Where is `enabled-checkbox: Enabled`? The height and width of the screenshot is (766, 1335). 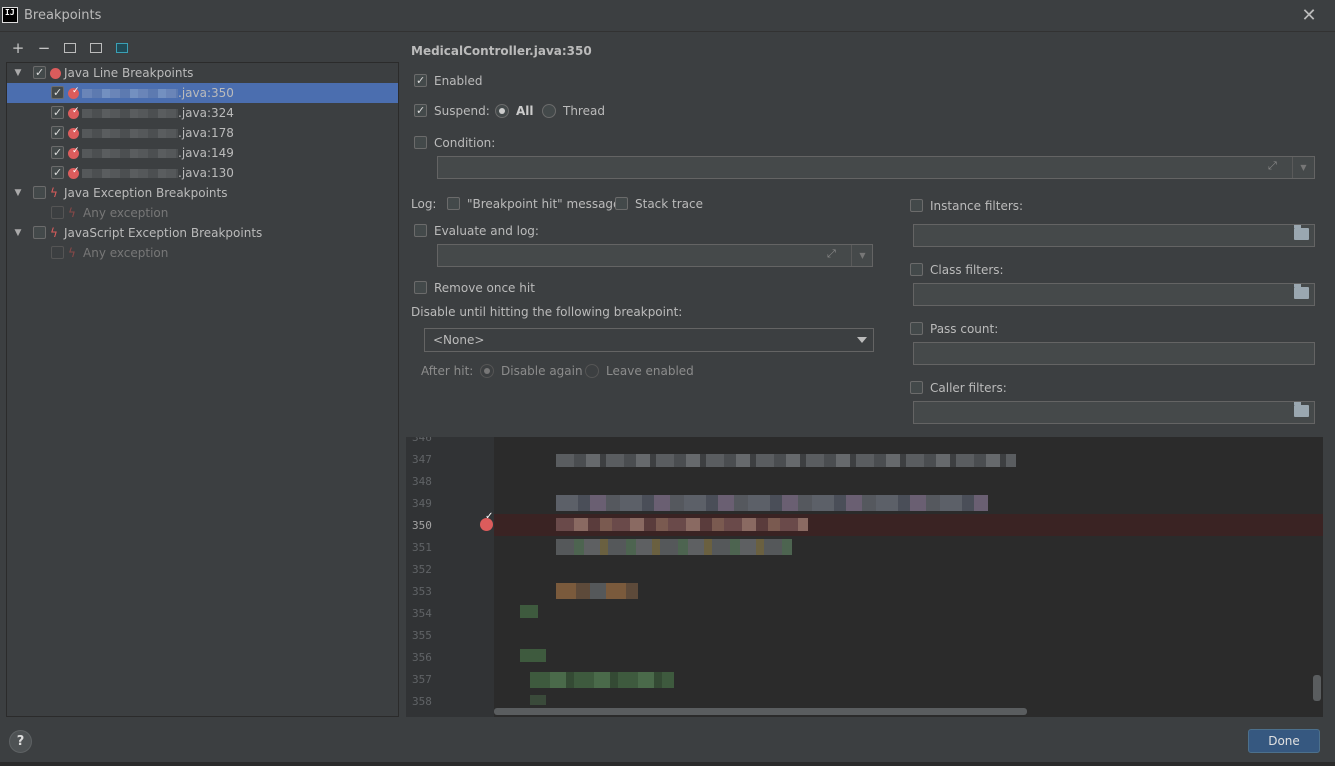
enabled-checkbox: Enabled is located at coordinates (474, 81).